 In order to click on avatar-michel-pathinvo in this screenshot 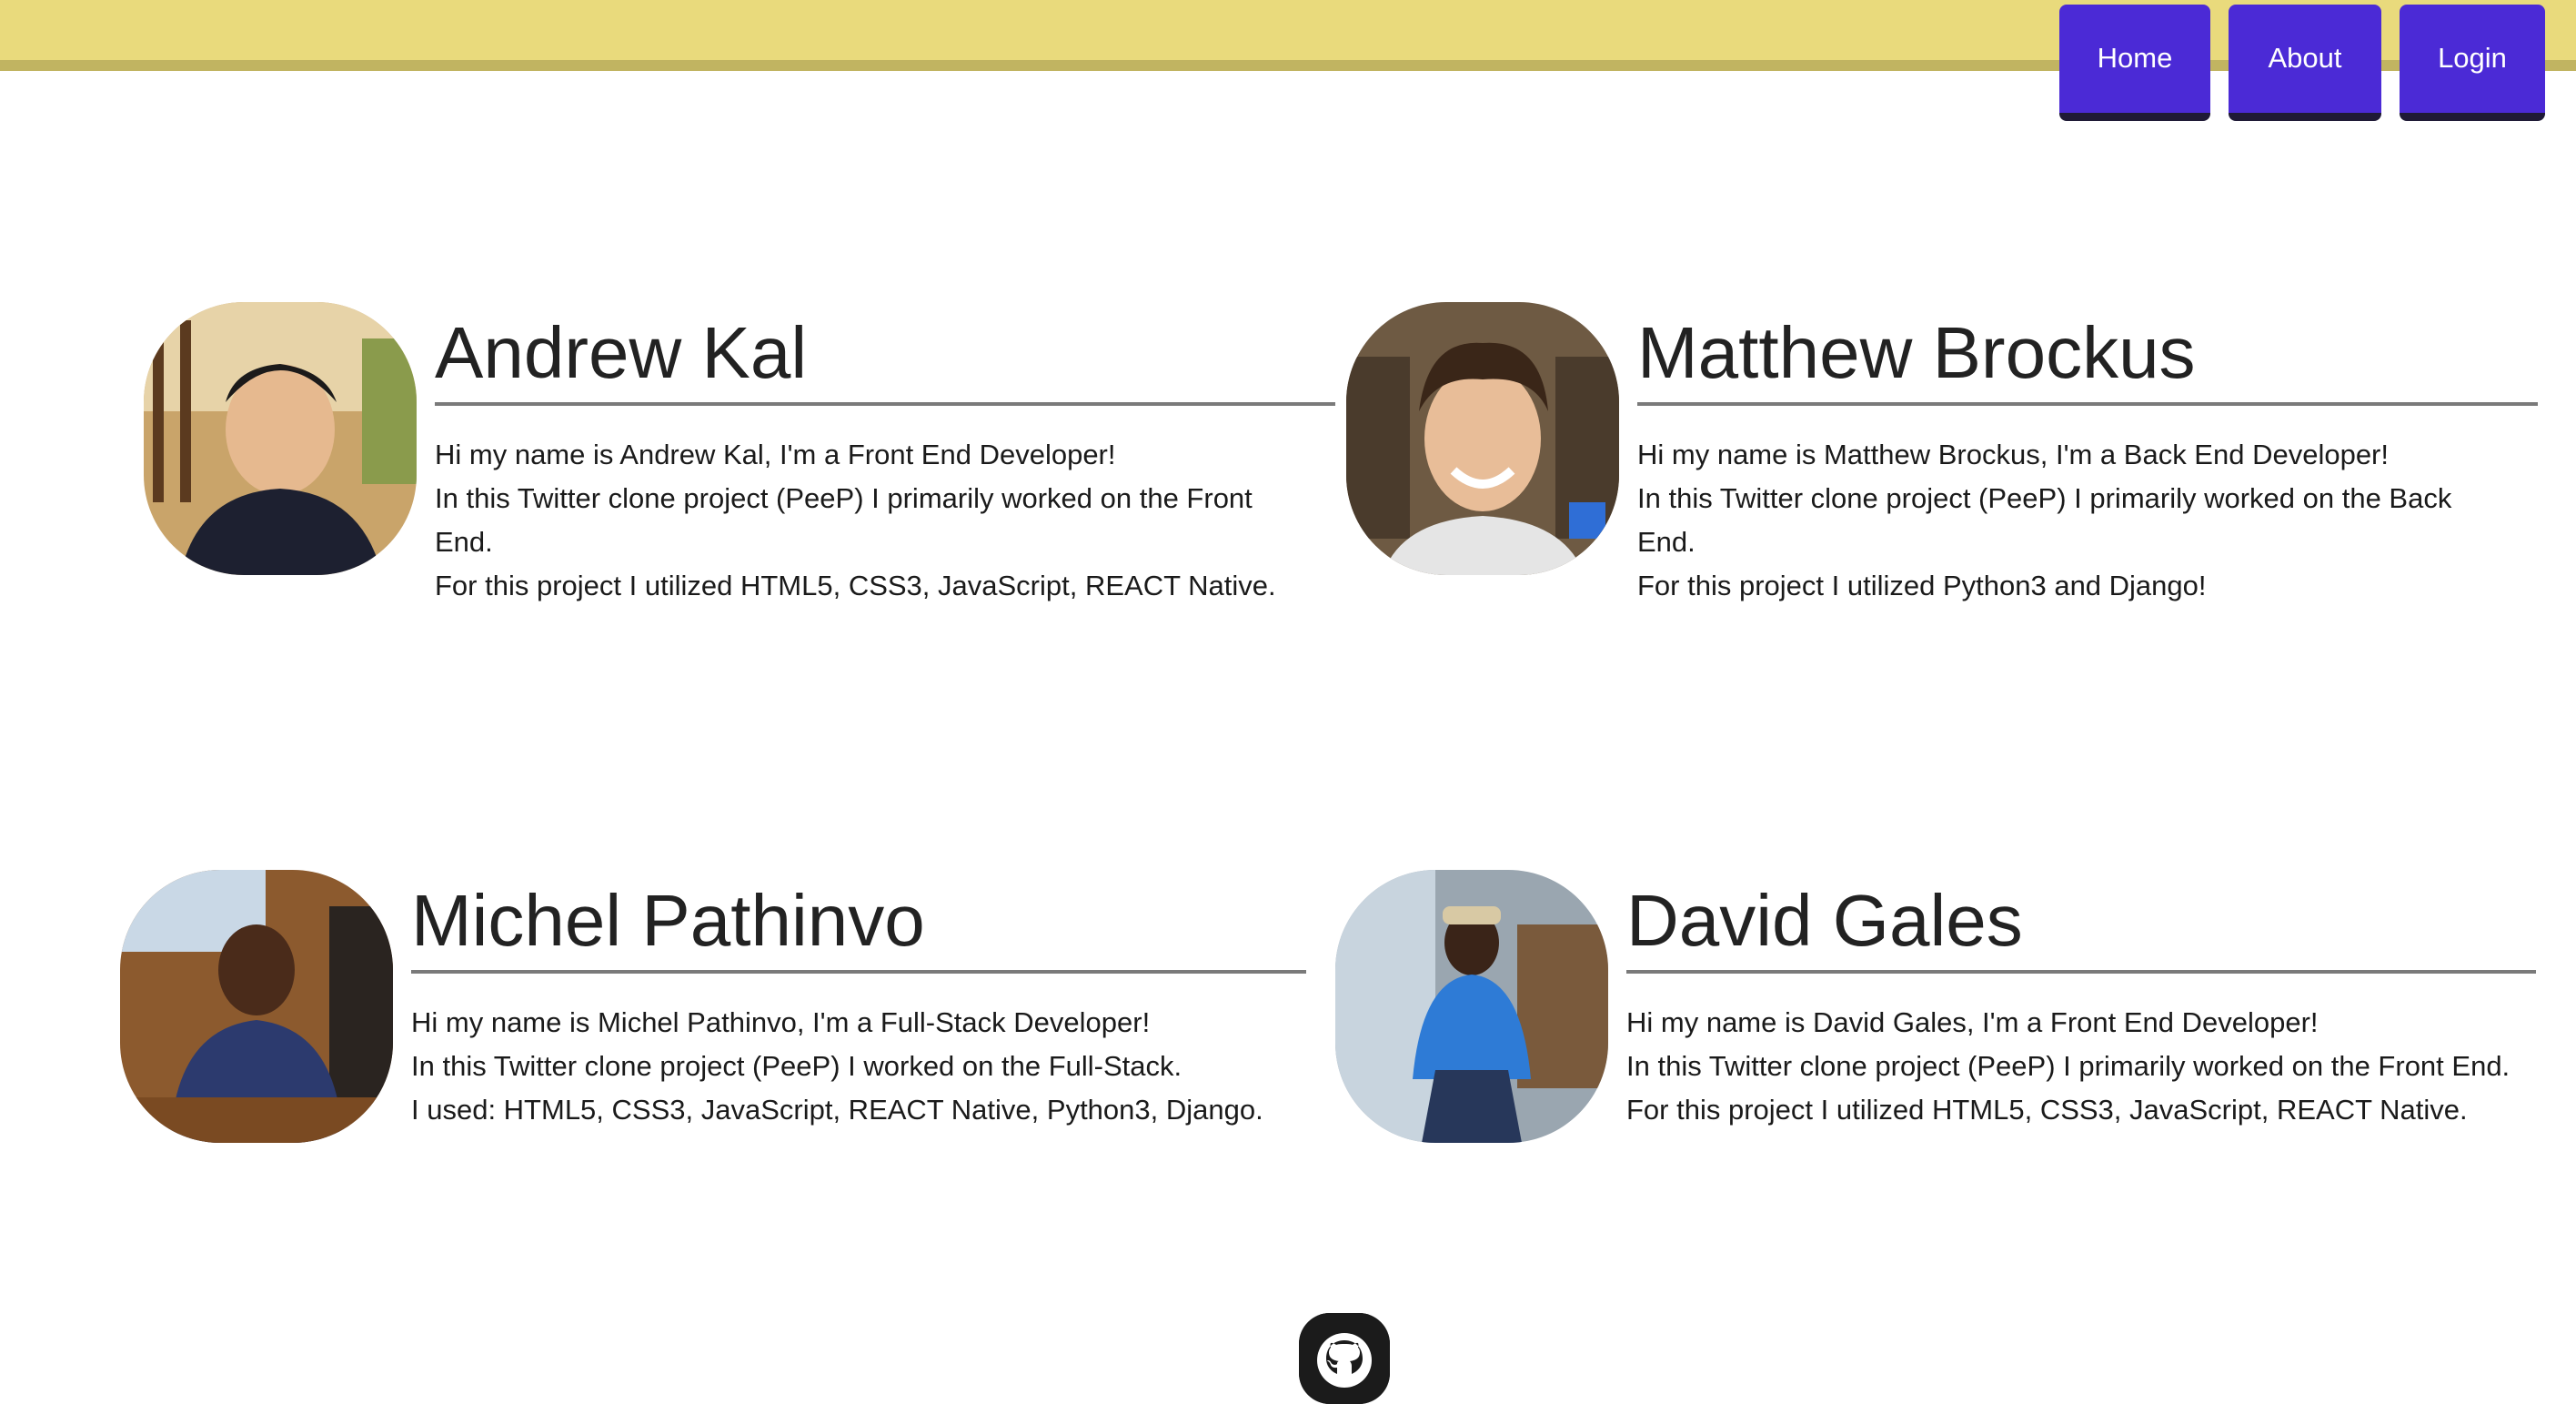, I will do `click(256, 1006)`.